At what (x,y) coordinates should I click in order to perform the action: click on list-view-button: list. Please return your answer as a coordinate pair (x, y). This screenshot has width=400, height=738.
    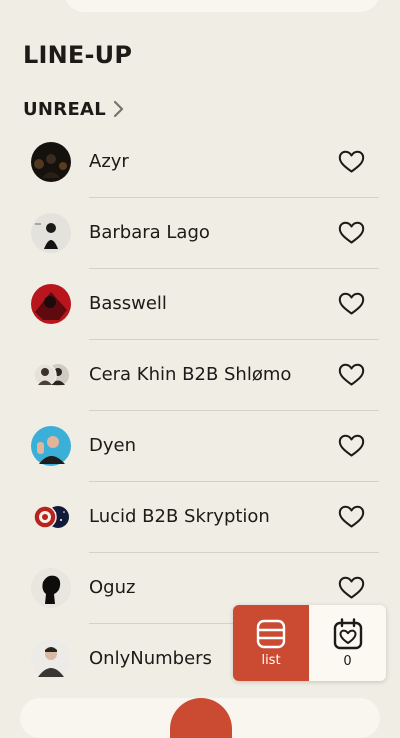
    Looking at the image, I should click on (271, 643).